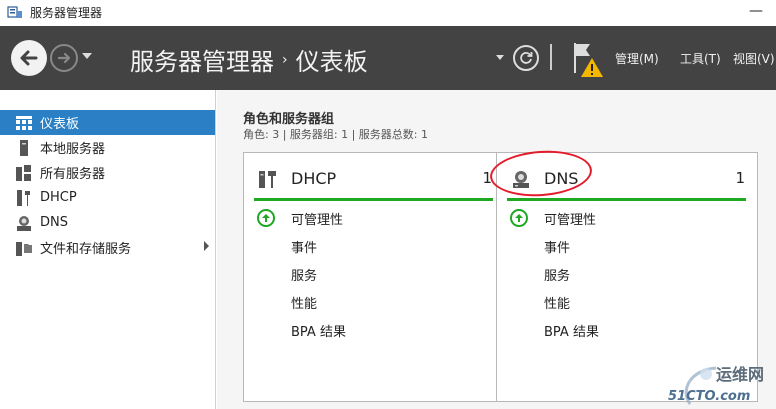 The image size is (776, 409). Describe the element at coordinates (87, 56) in the screenshot. I see `history-dropdown-icon` at that location.